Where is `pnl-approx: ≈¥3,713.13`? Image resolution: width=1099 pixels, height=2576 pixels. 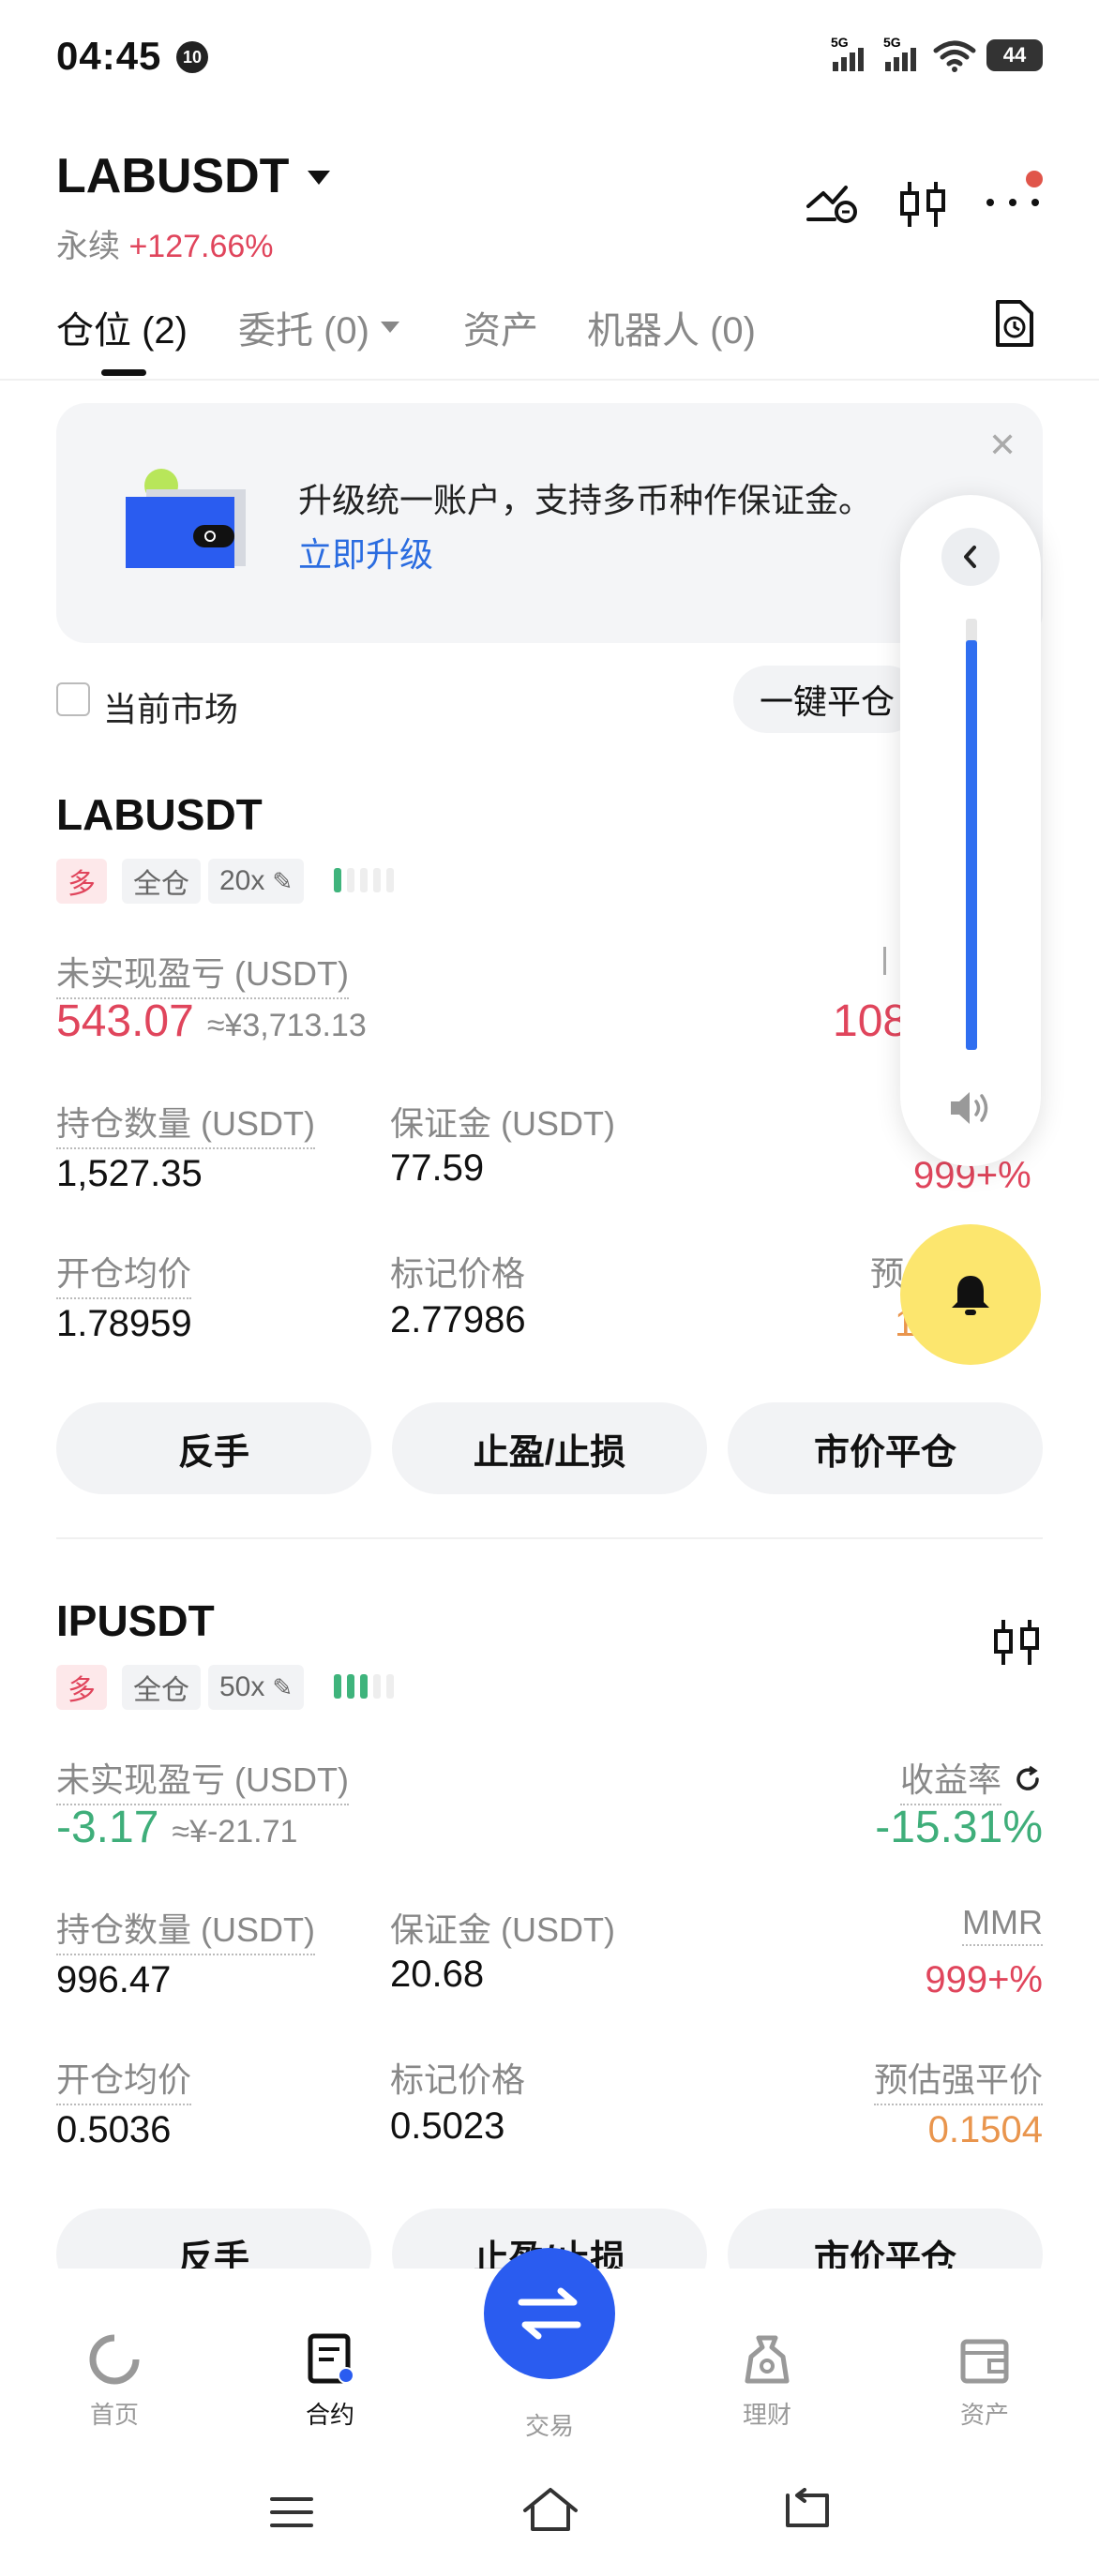 pnl-approx: ≈¥3,713.13 is located at coordinates (286, 1025).